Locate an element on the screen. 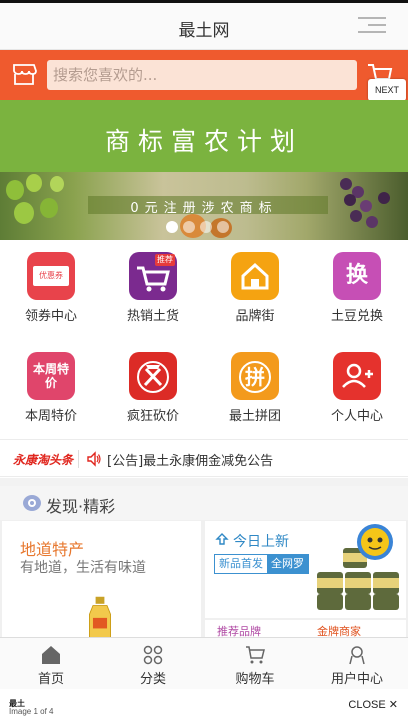 Image resolution: width=408 pixels, height=721 pixels. new-arrivals-card: 今日上新 新品首发 全网罗 is located at coordinates (305, 569).